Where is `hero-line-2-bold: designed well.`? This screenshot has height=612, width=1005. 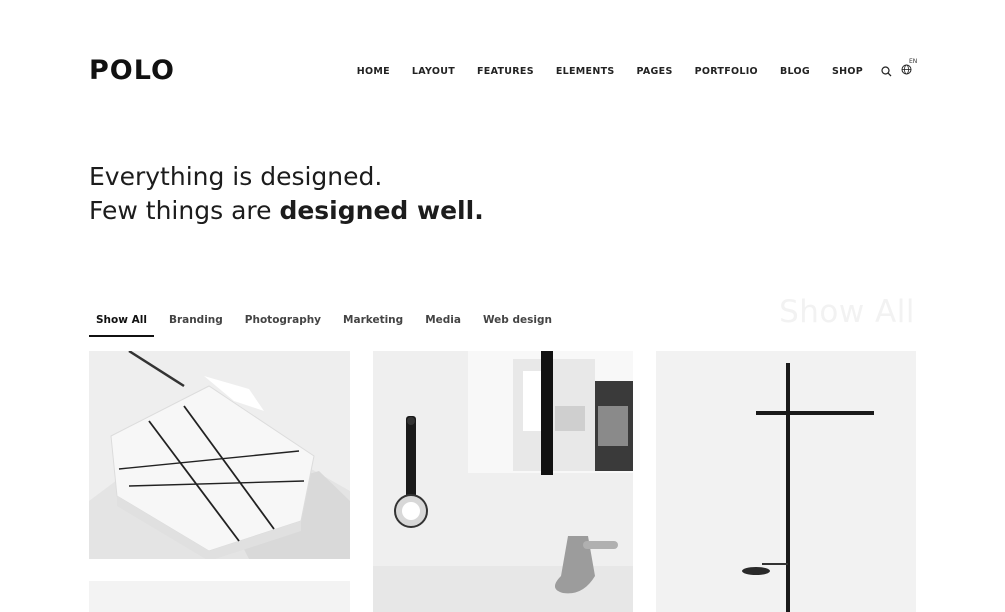
hero-line-2-bold: designed well. is located at coordinates (381, 210).